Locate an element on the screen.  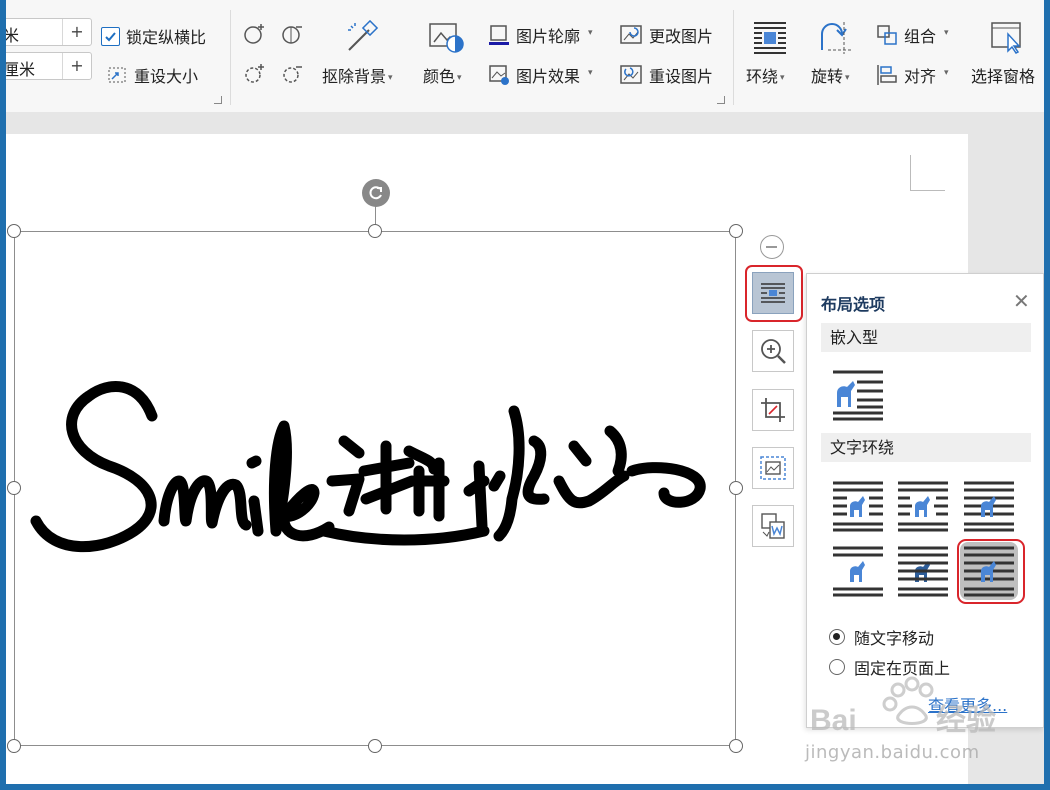
crop-icon is located at coordinates (773, 410).